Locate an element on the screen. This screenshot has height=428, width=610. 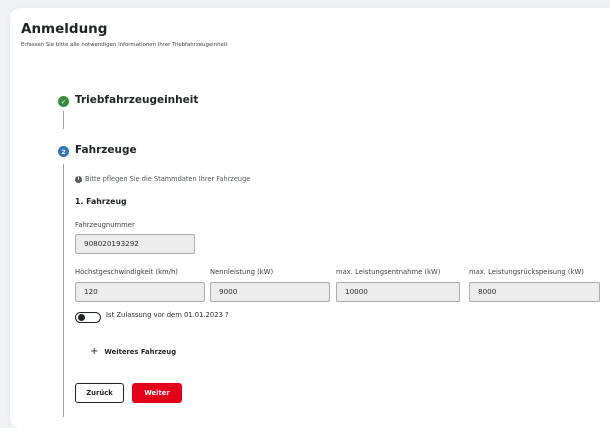
add-vehicle-label: Weiteres Fahrzeug is located at coordinates (140, 352).